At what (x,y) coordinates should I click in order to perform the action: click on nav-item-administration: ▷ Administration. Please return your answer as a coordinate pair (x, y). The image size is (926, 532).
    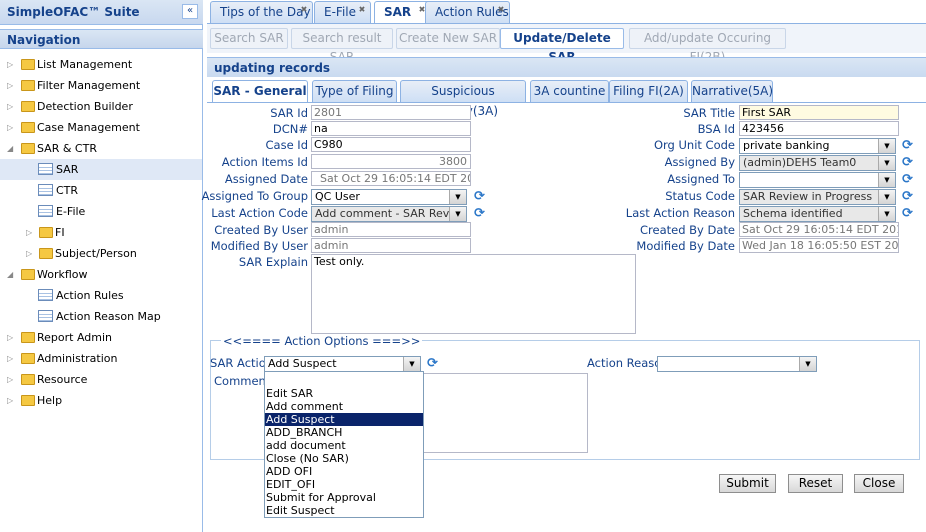
    Looking at the image, I should click on (101, 358).